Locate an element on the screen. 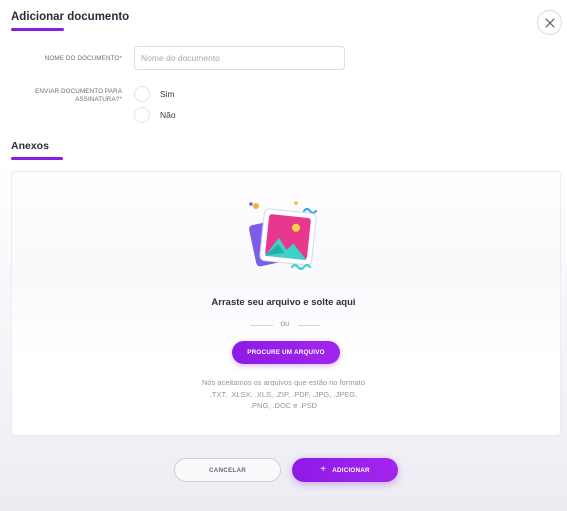 This screenshot has height=511, width=567. close-icon is located at coordinates (549, 22).